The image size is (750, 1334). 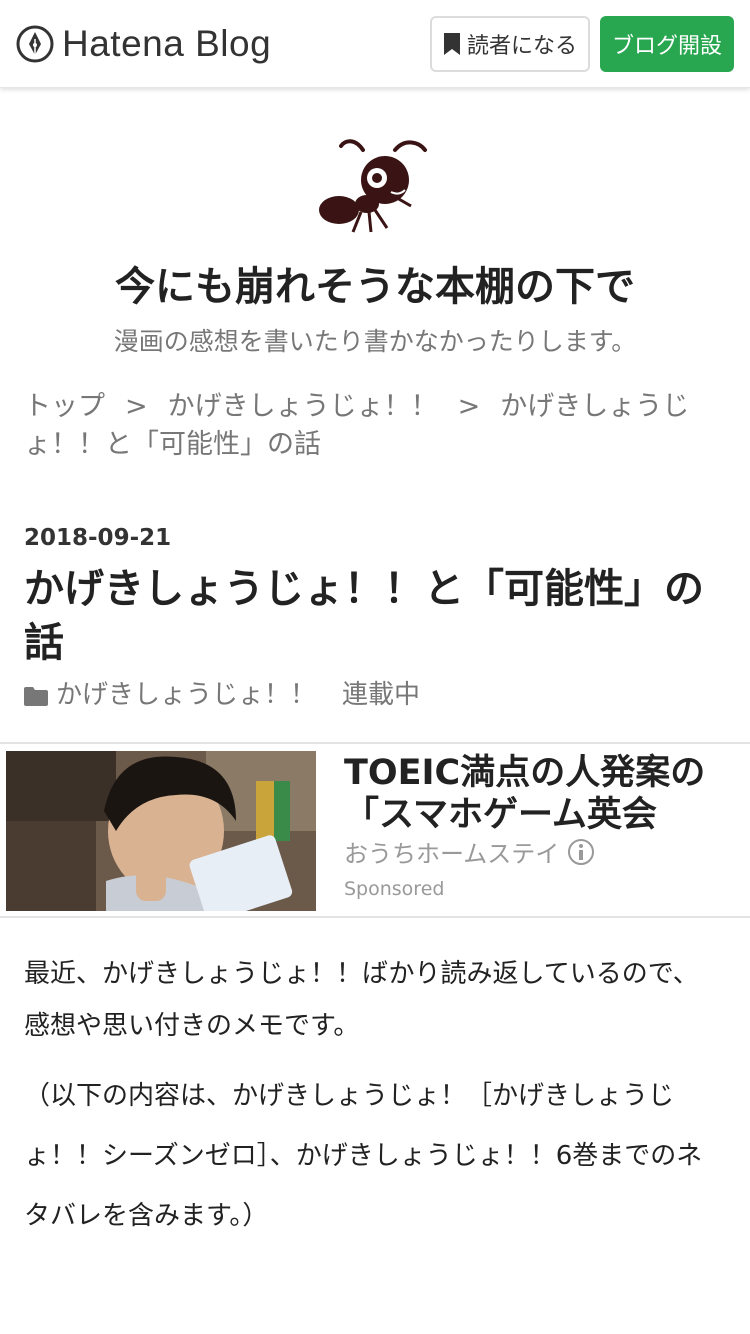 I want to click on breadcrumb-item-category: かげきしょうじょ！！, so click(x=303, y=406).